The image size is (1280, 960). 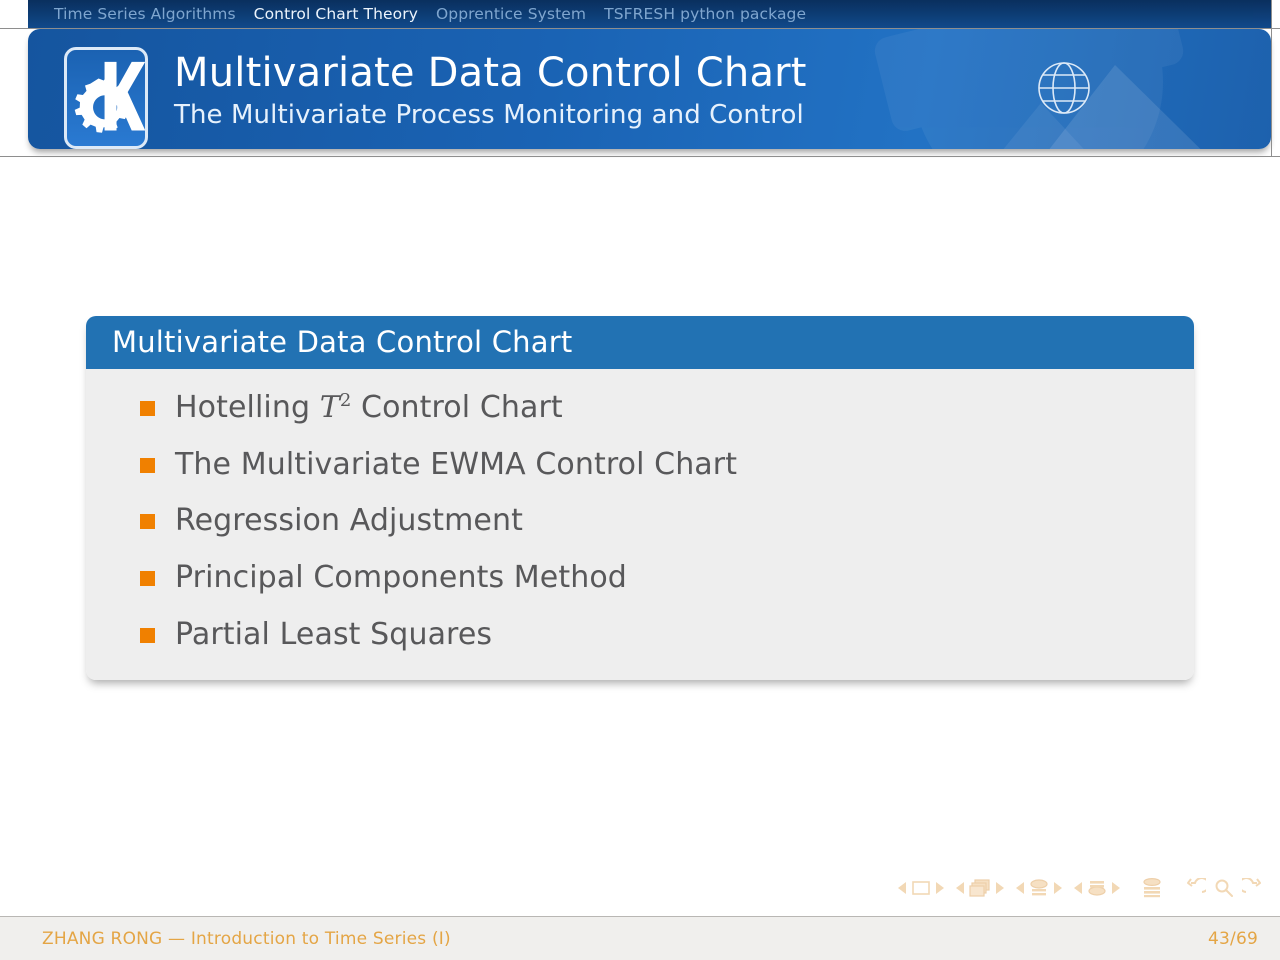 What do you see at coordinates (705, 14) in the screenshot?
I see `nav-item-tsfresh-python-package: TSFRESH python package` at bounding box center [705, 14].